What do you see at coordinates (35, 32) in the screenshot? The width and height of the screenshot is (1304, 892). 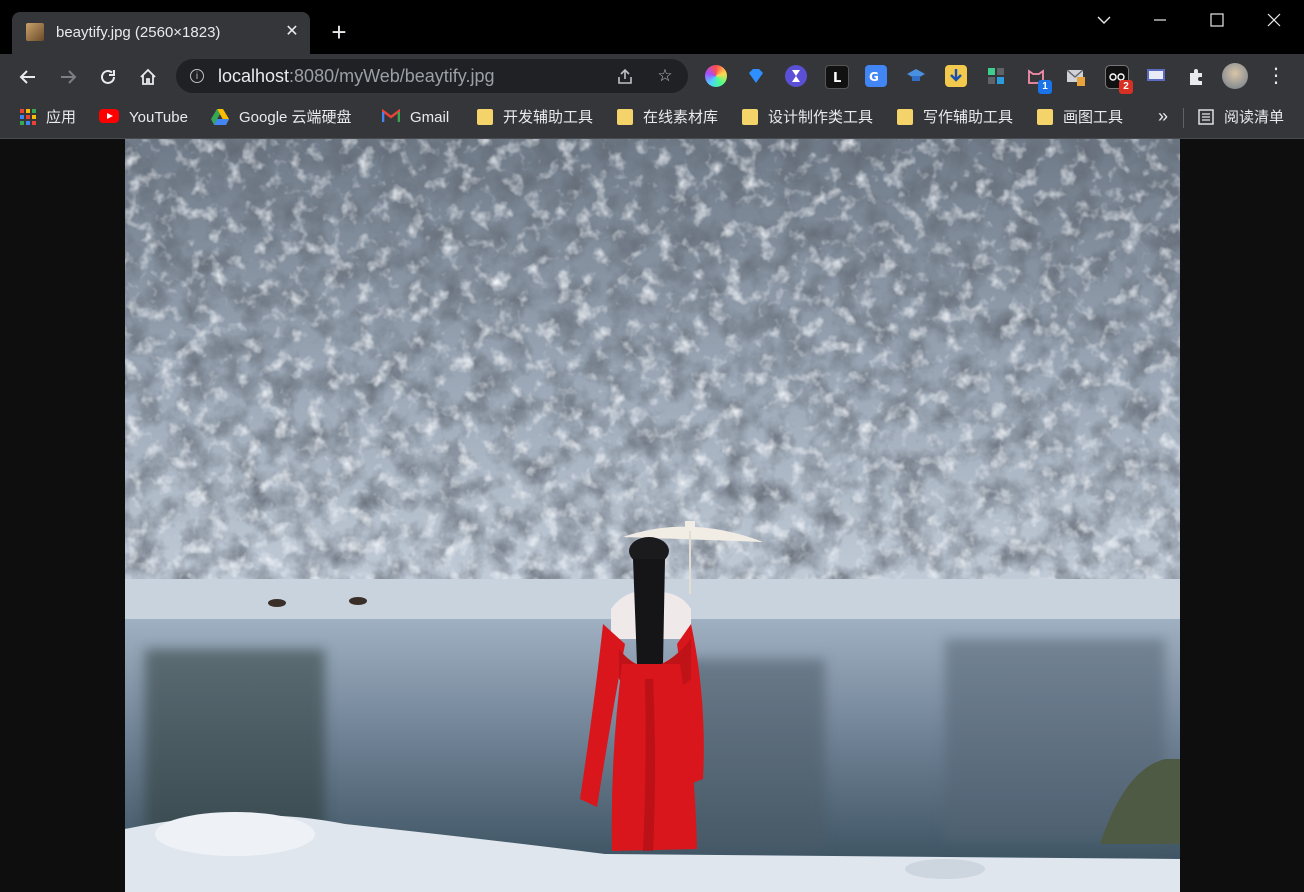 I see `image-favicon-icon` at bounding box center [35, 32].